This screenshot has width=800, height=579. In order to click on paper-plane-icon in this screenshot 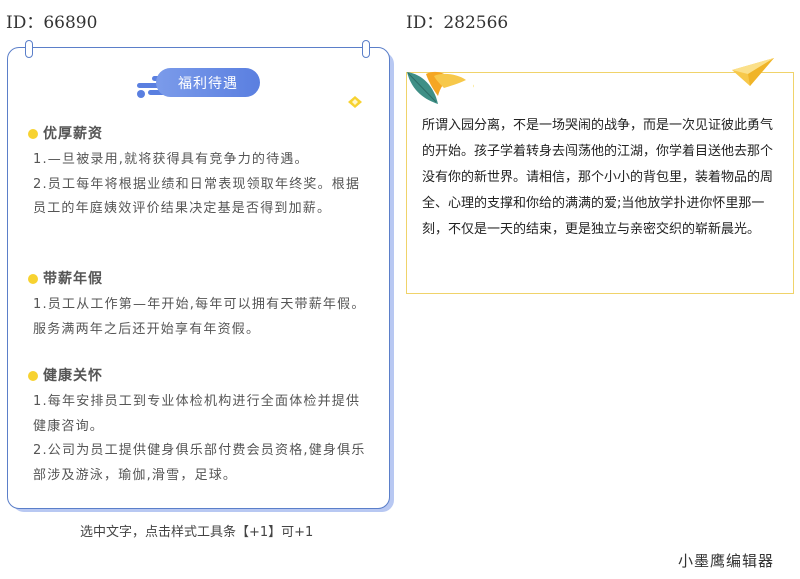, I will do `click(753, 72)`.